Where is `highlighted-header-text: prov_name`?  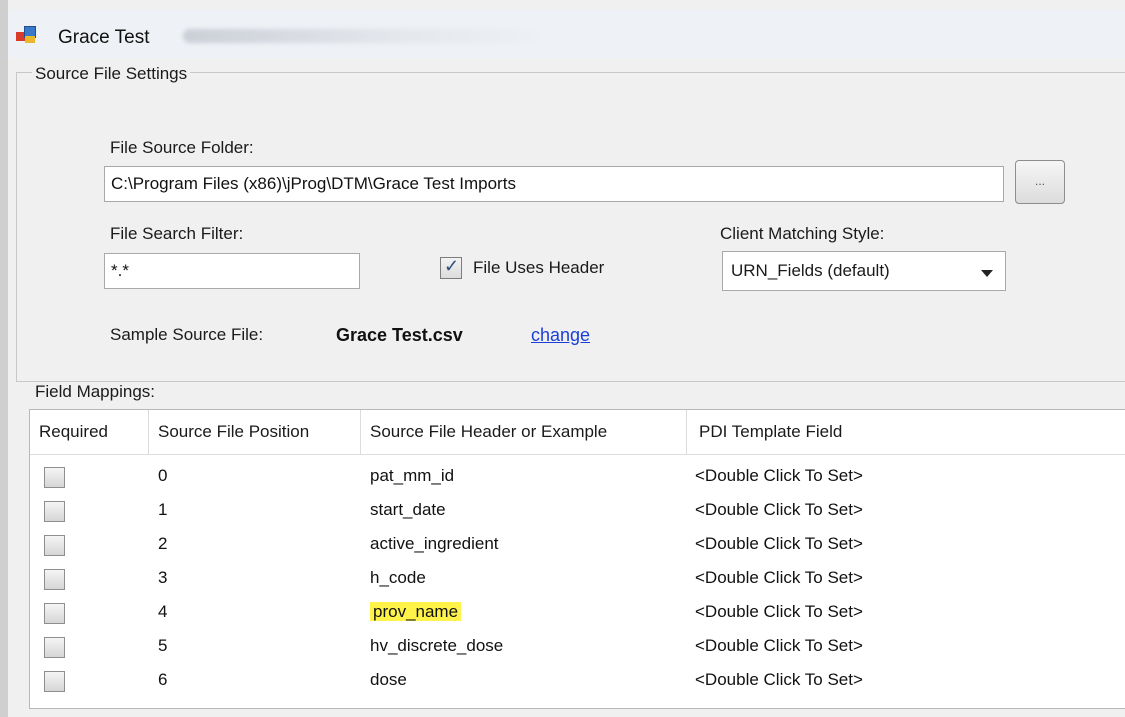 highlighted-header-text: prov_name is located at coordinates (416, 611).